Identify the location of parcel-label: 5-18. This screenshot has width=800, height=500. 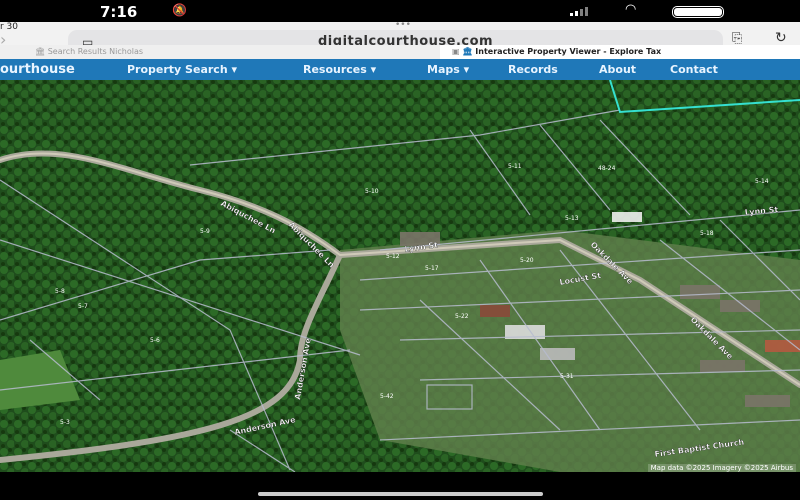
(707, 233).